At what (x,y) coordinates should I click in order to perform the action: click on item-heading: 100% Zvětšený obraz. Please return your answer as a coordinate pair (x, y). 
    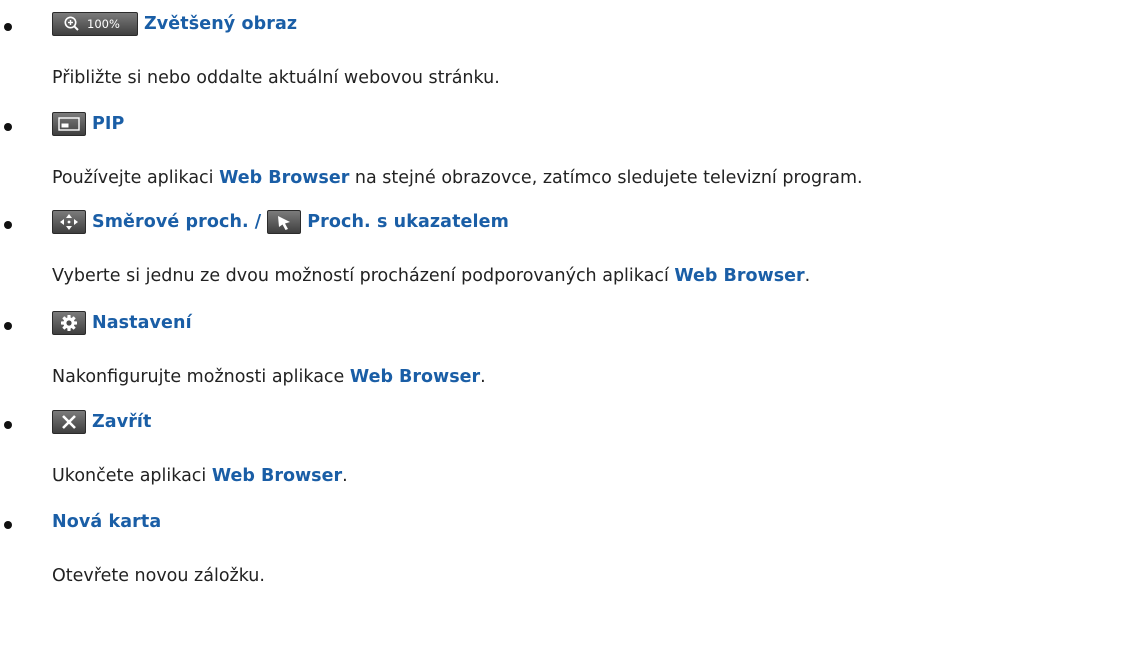
    Looking at the image, I should click on (174, 24).